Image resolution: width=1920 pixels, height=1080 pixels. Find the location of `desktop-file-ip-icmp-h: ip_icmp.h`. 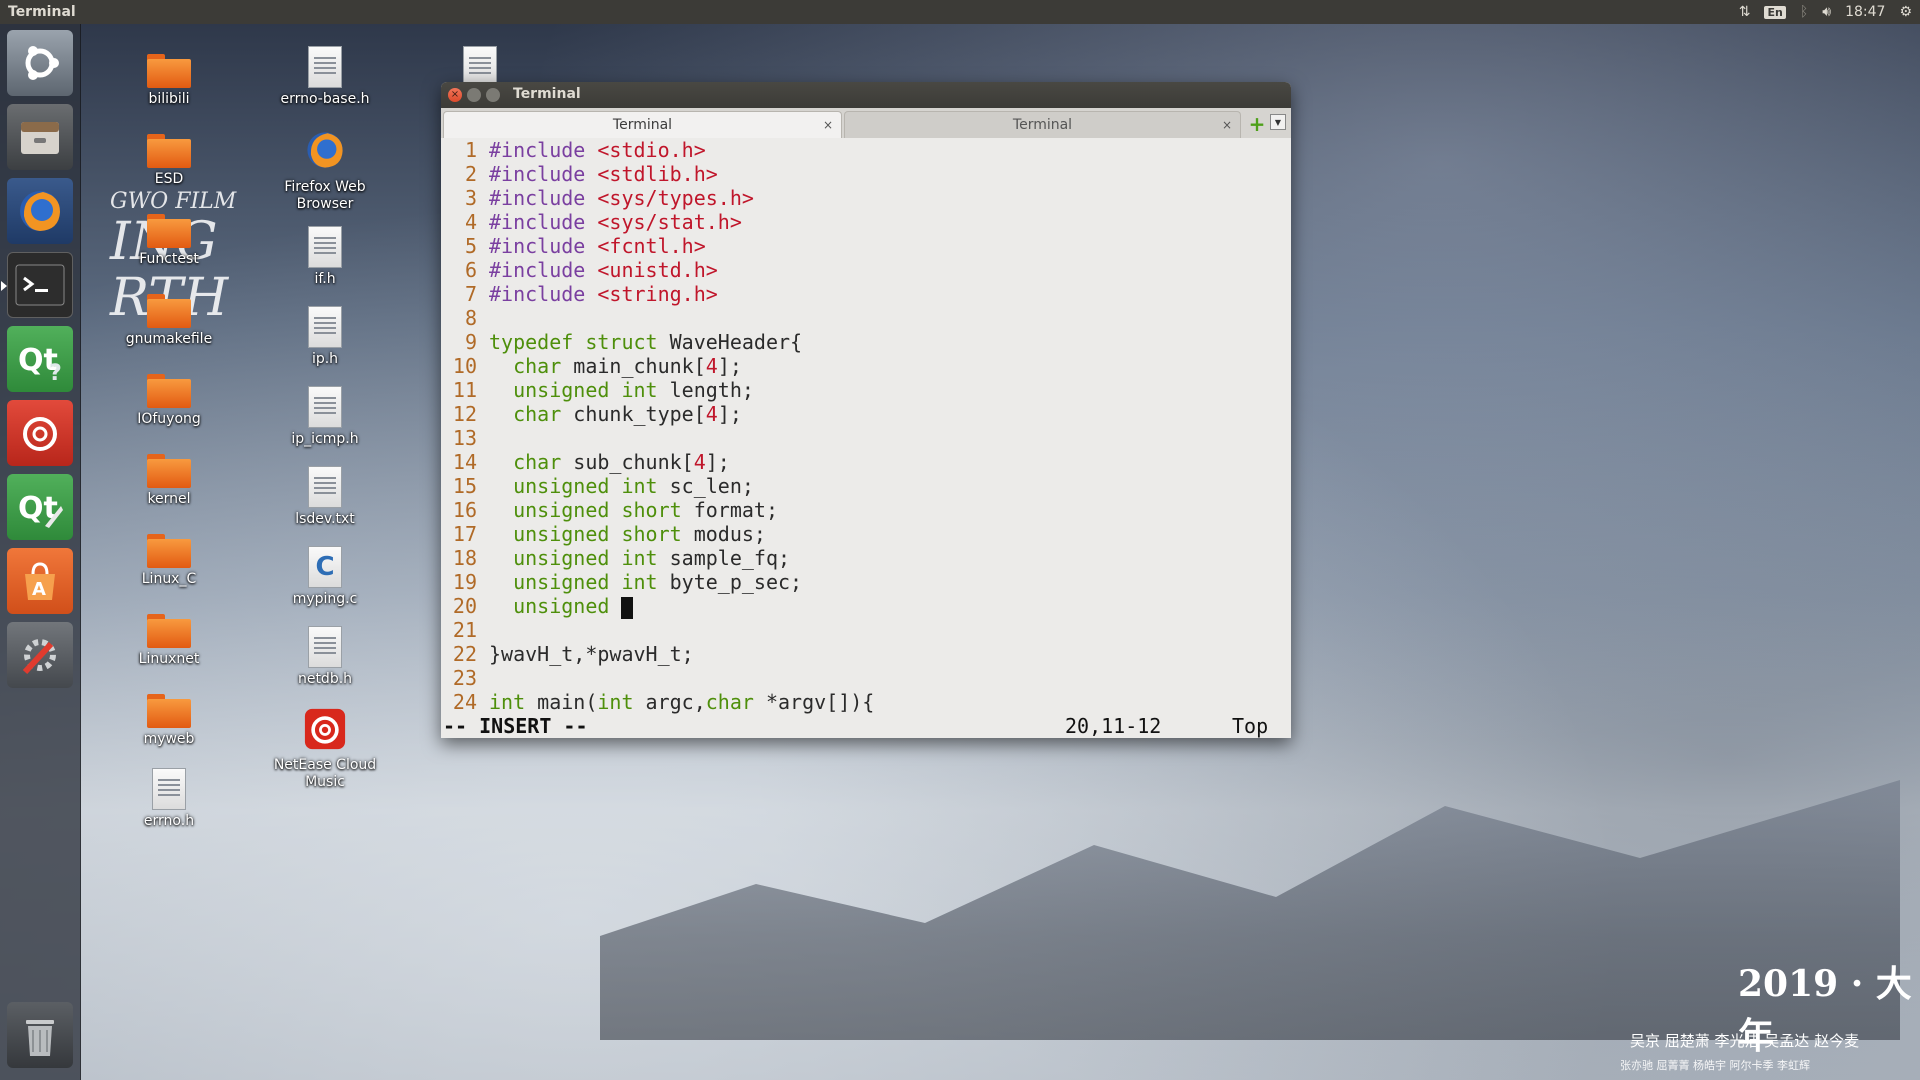

desktop-file-ip-icmp-h: ip_icmp.h is located at coordinates (325, 417).